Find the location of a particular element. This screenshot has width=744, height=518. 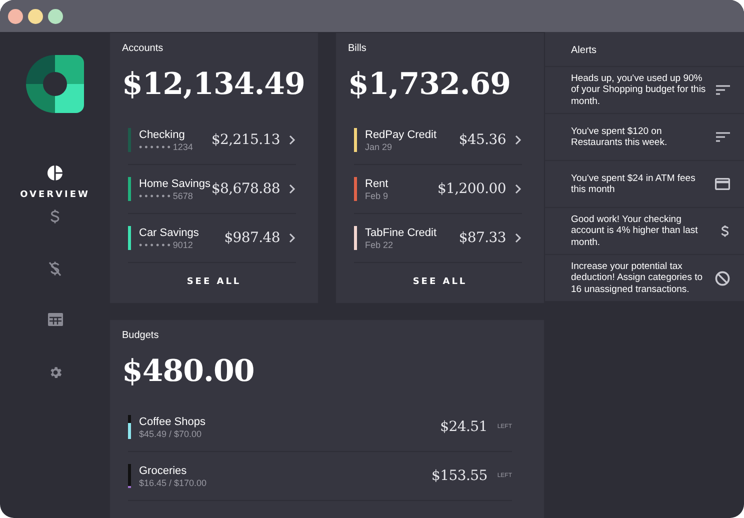

row-amount: $45.36 is located at coordinates (482, 140).